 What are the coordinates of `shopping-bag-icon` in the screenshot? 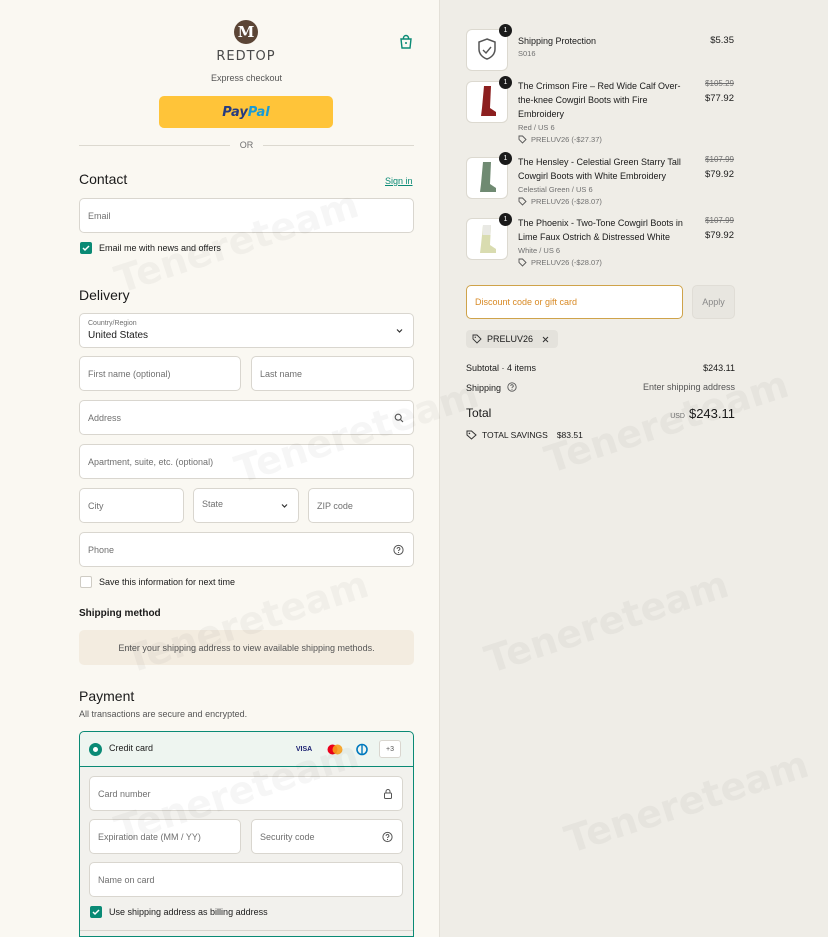 It's located at (406, 42).